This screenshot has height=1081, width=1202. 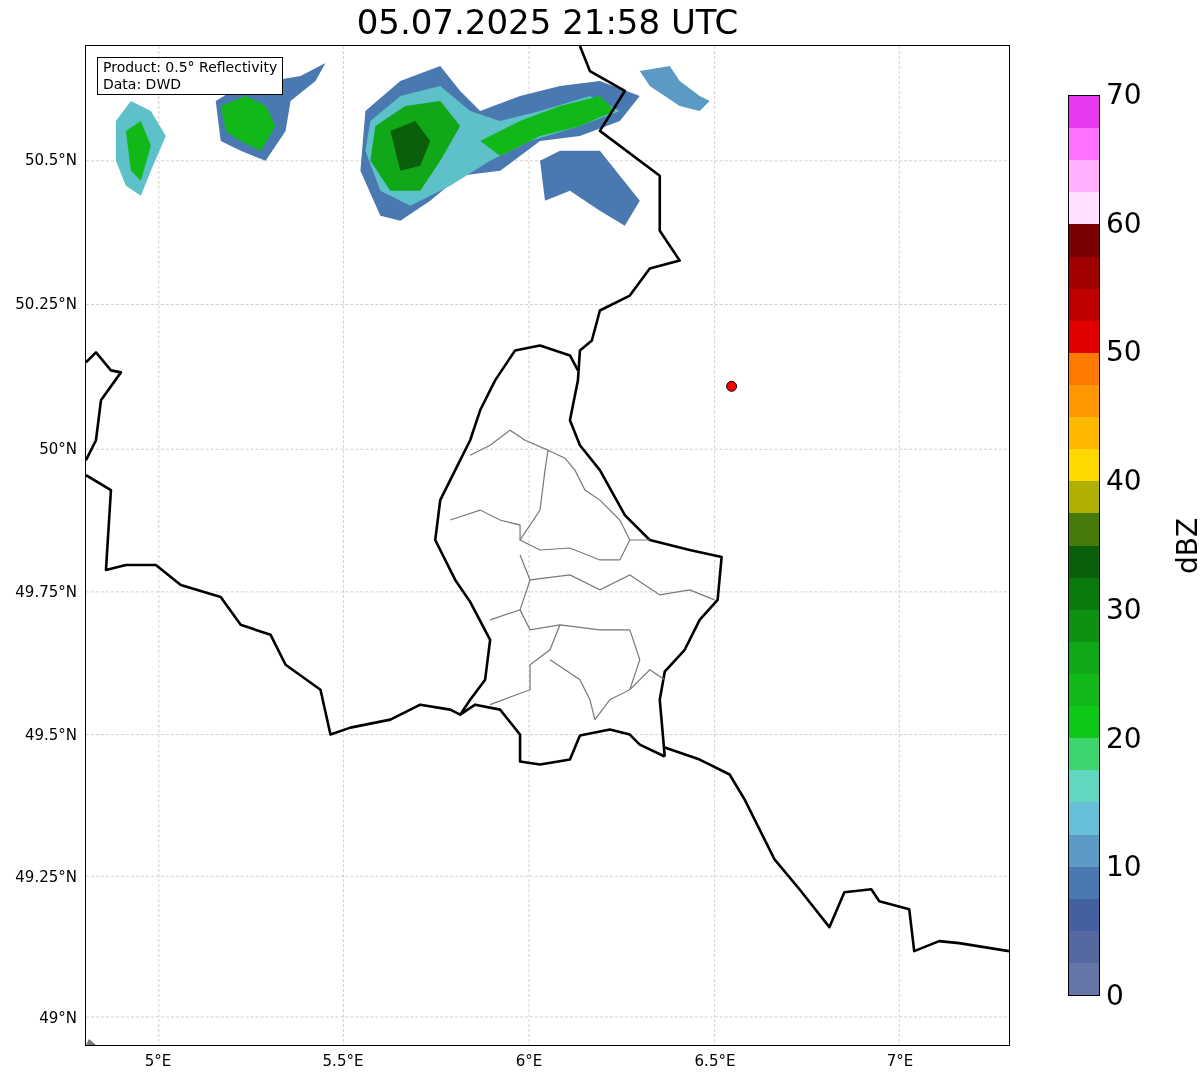 I want to click on colorbar-tick-label: 50, so click(x=1124, y=352).